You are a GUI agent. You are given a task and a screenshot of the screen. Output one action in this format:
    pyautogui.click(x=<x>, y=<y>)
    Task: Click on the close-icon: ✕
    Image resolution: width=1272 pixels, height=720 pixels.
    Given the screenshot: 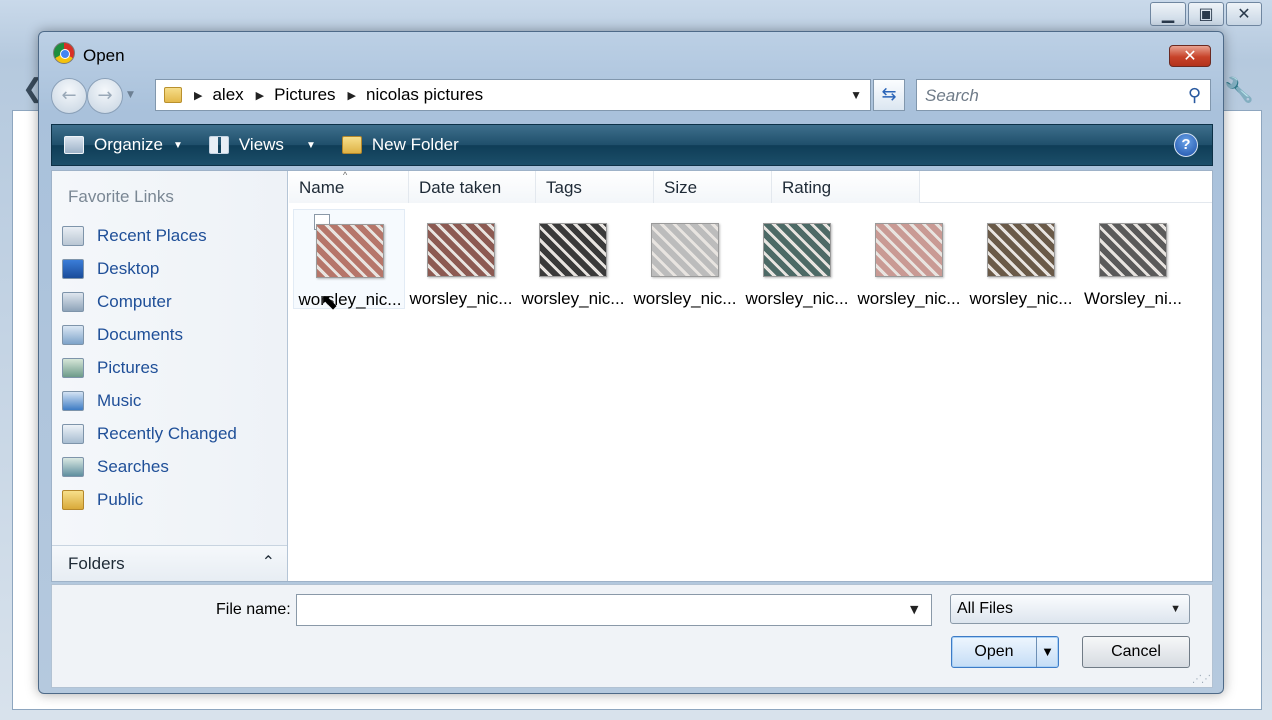 What is the action you would take?
    pyautogui.click(x=1244, y=14)
    